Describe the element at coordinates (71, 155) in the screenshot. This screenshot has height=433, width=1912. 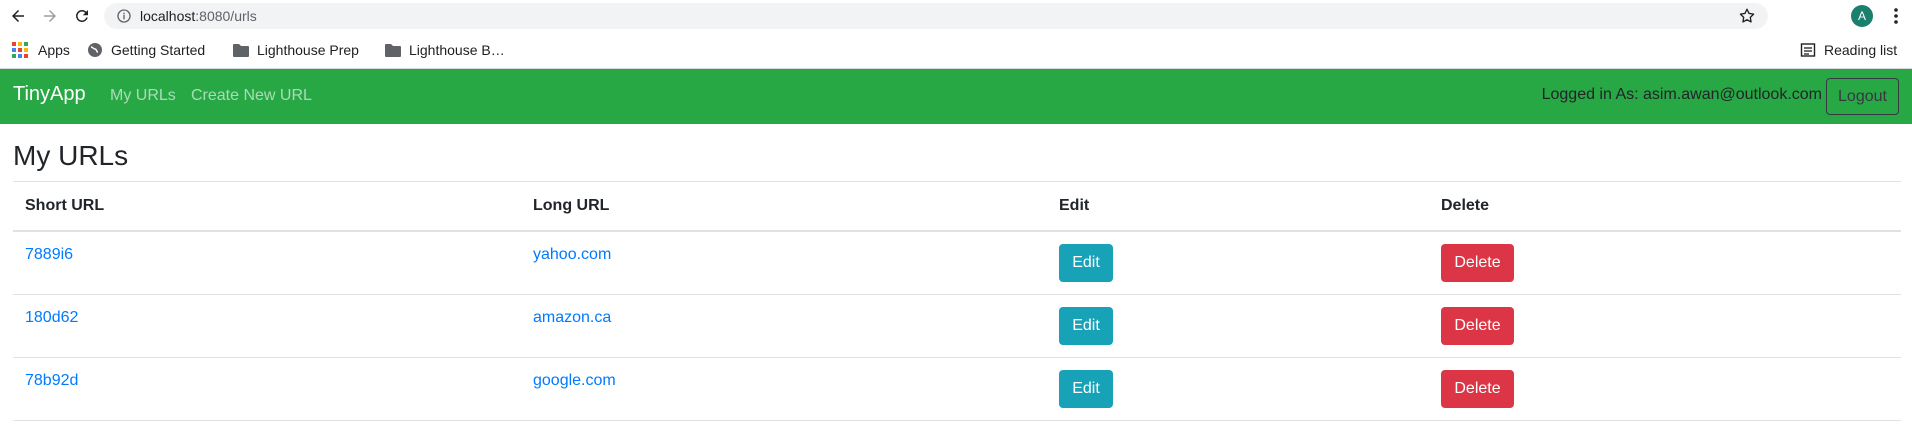
I see `page-title: My URLs` at that location.